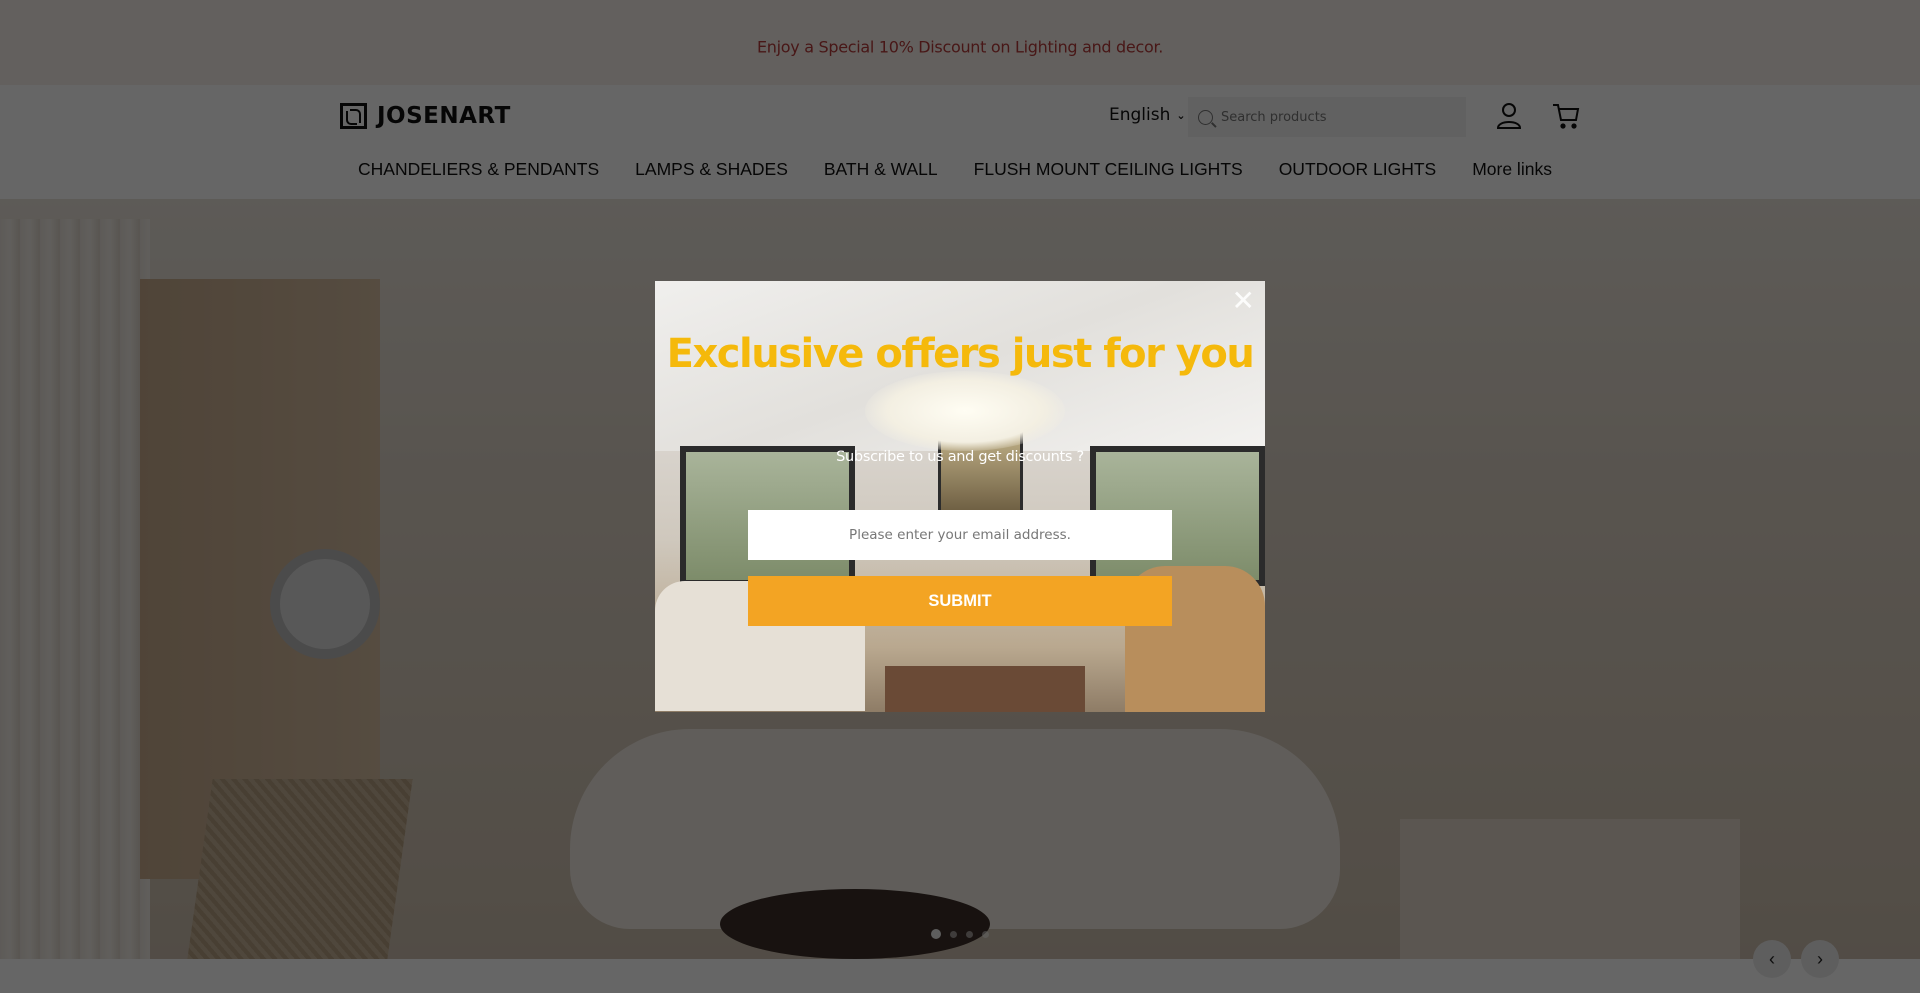  I want to click on popup-bg-table, so click(985, 689).